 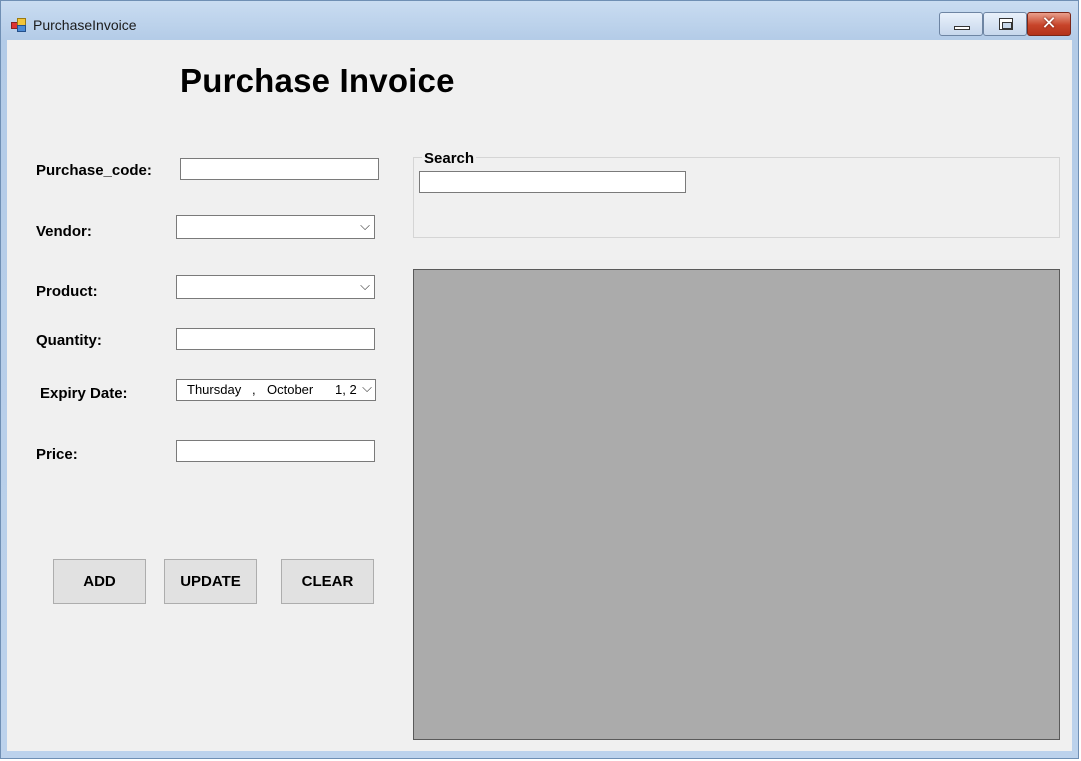 I want to click on expiry-weekday: Thursday, so click(x=214, y=389).